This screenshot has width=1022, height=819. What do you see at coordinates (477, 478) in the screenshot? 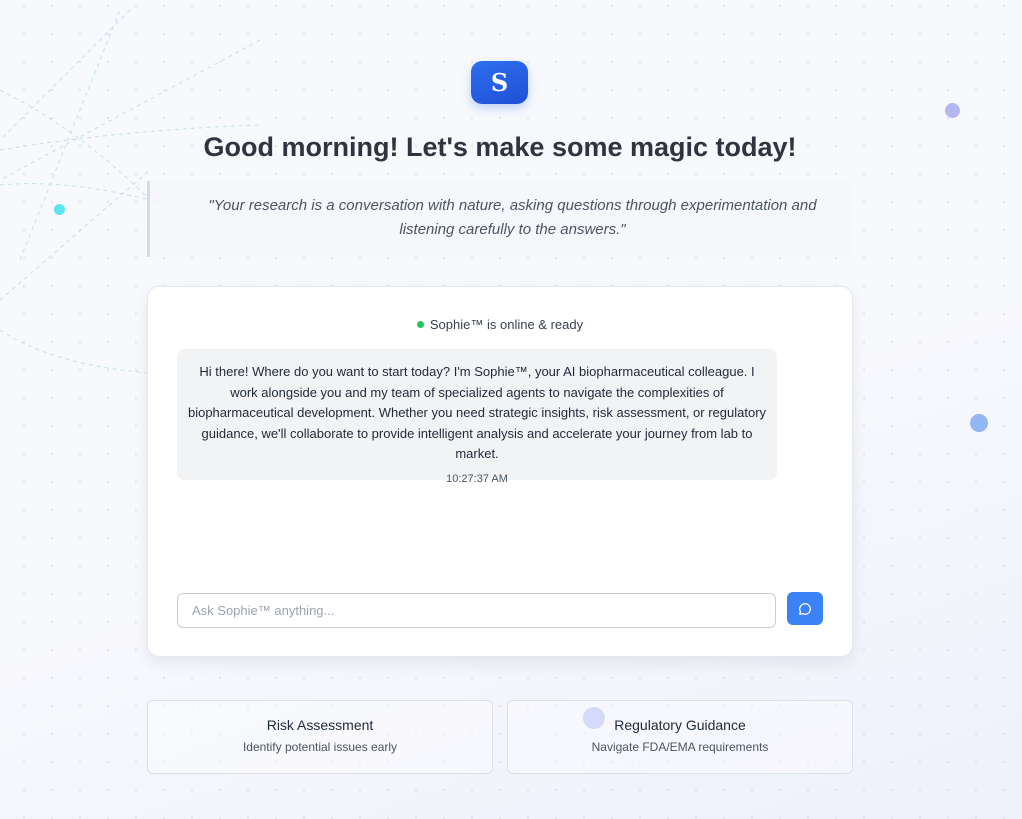
I see `message-timestamp: 10:27:37 AM` at bounding box center [477, 478].